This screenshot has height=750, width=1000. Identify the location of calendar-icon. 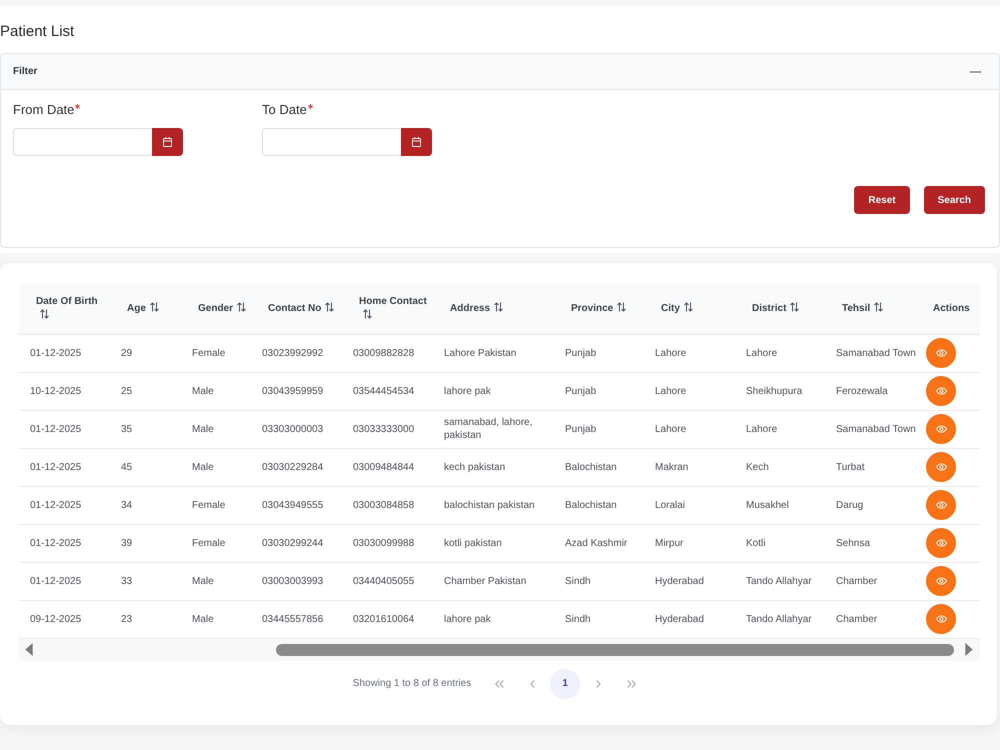
(416, 142).